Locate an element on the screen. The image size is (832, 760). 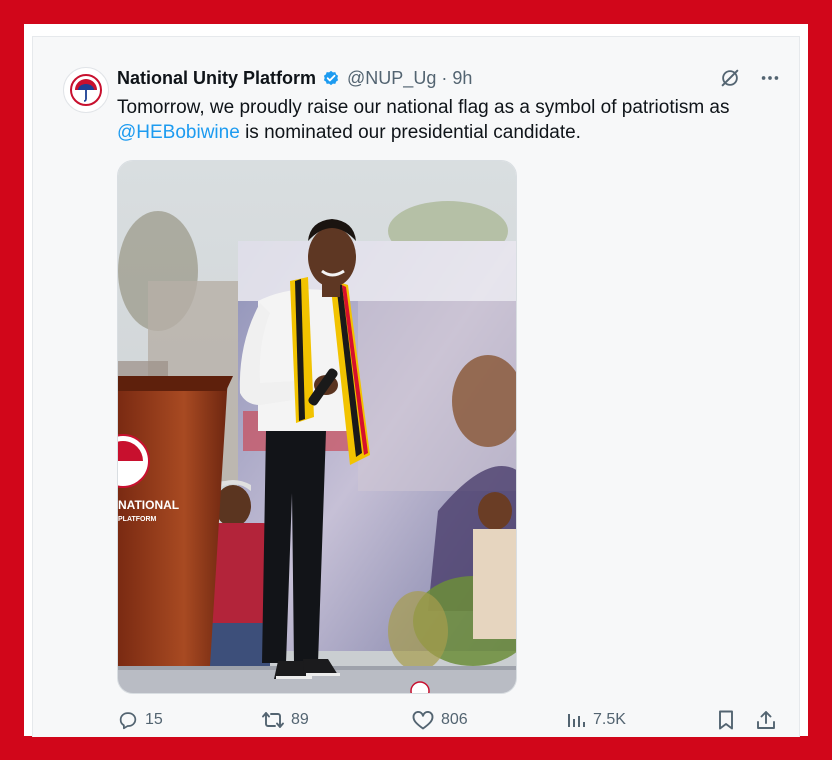
repost-count: 89 is located at coordinates (300, 719).